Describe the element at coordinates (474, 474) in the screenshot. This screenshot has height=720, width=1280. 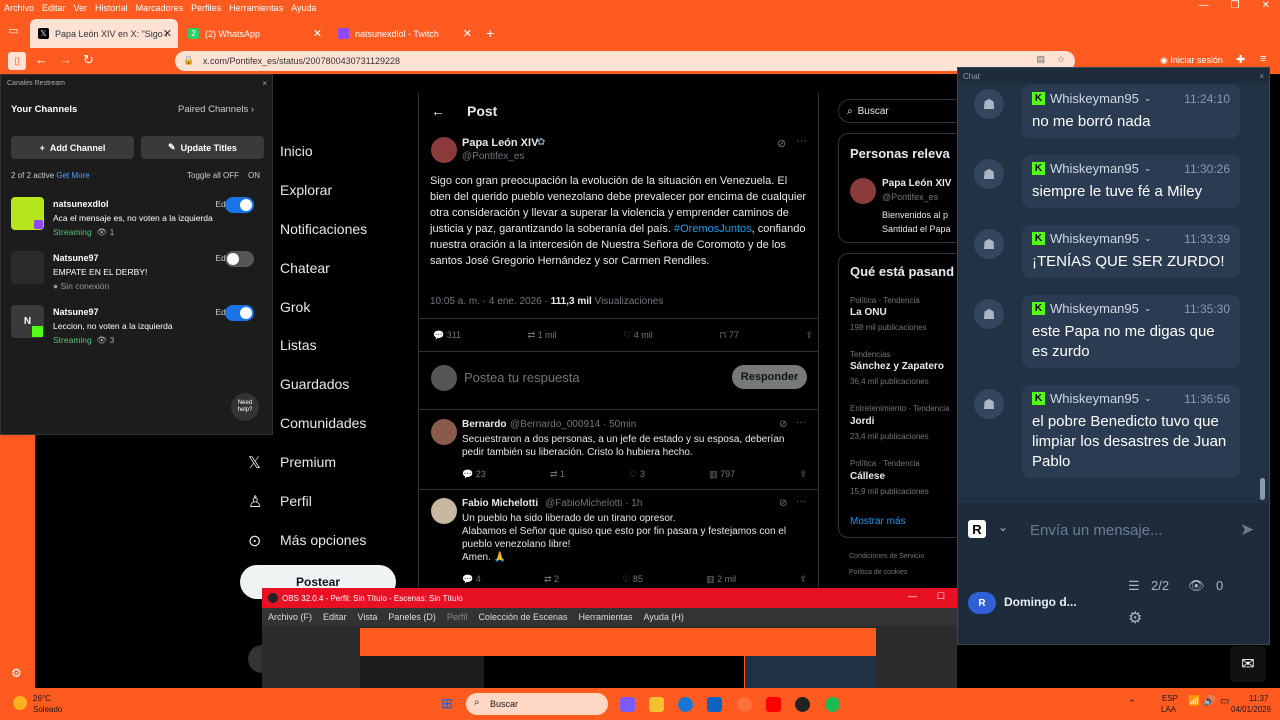
I see `reply-action: 💬 23` at that location.